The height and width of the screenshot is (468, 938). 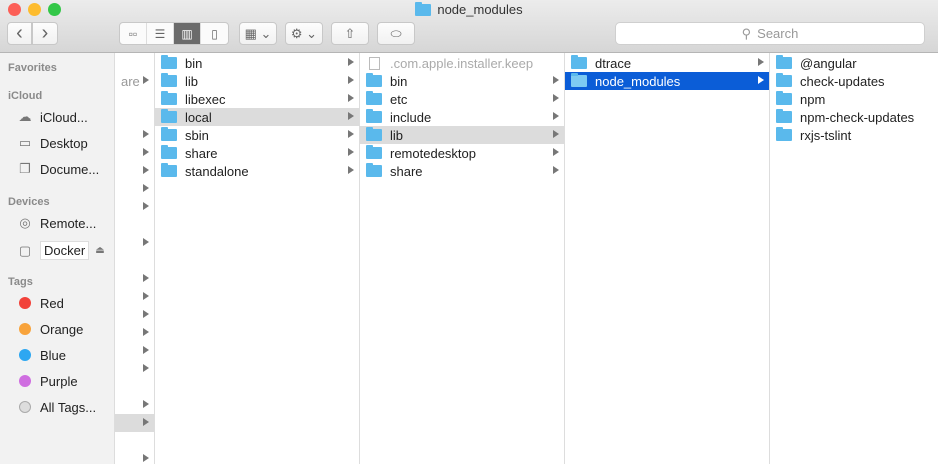 I want to click on sidebar-item-docker: ▢ Docker ⏏, so click(x=60, y=250).